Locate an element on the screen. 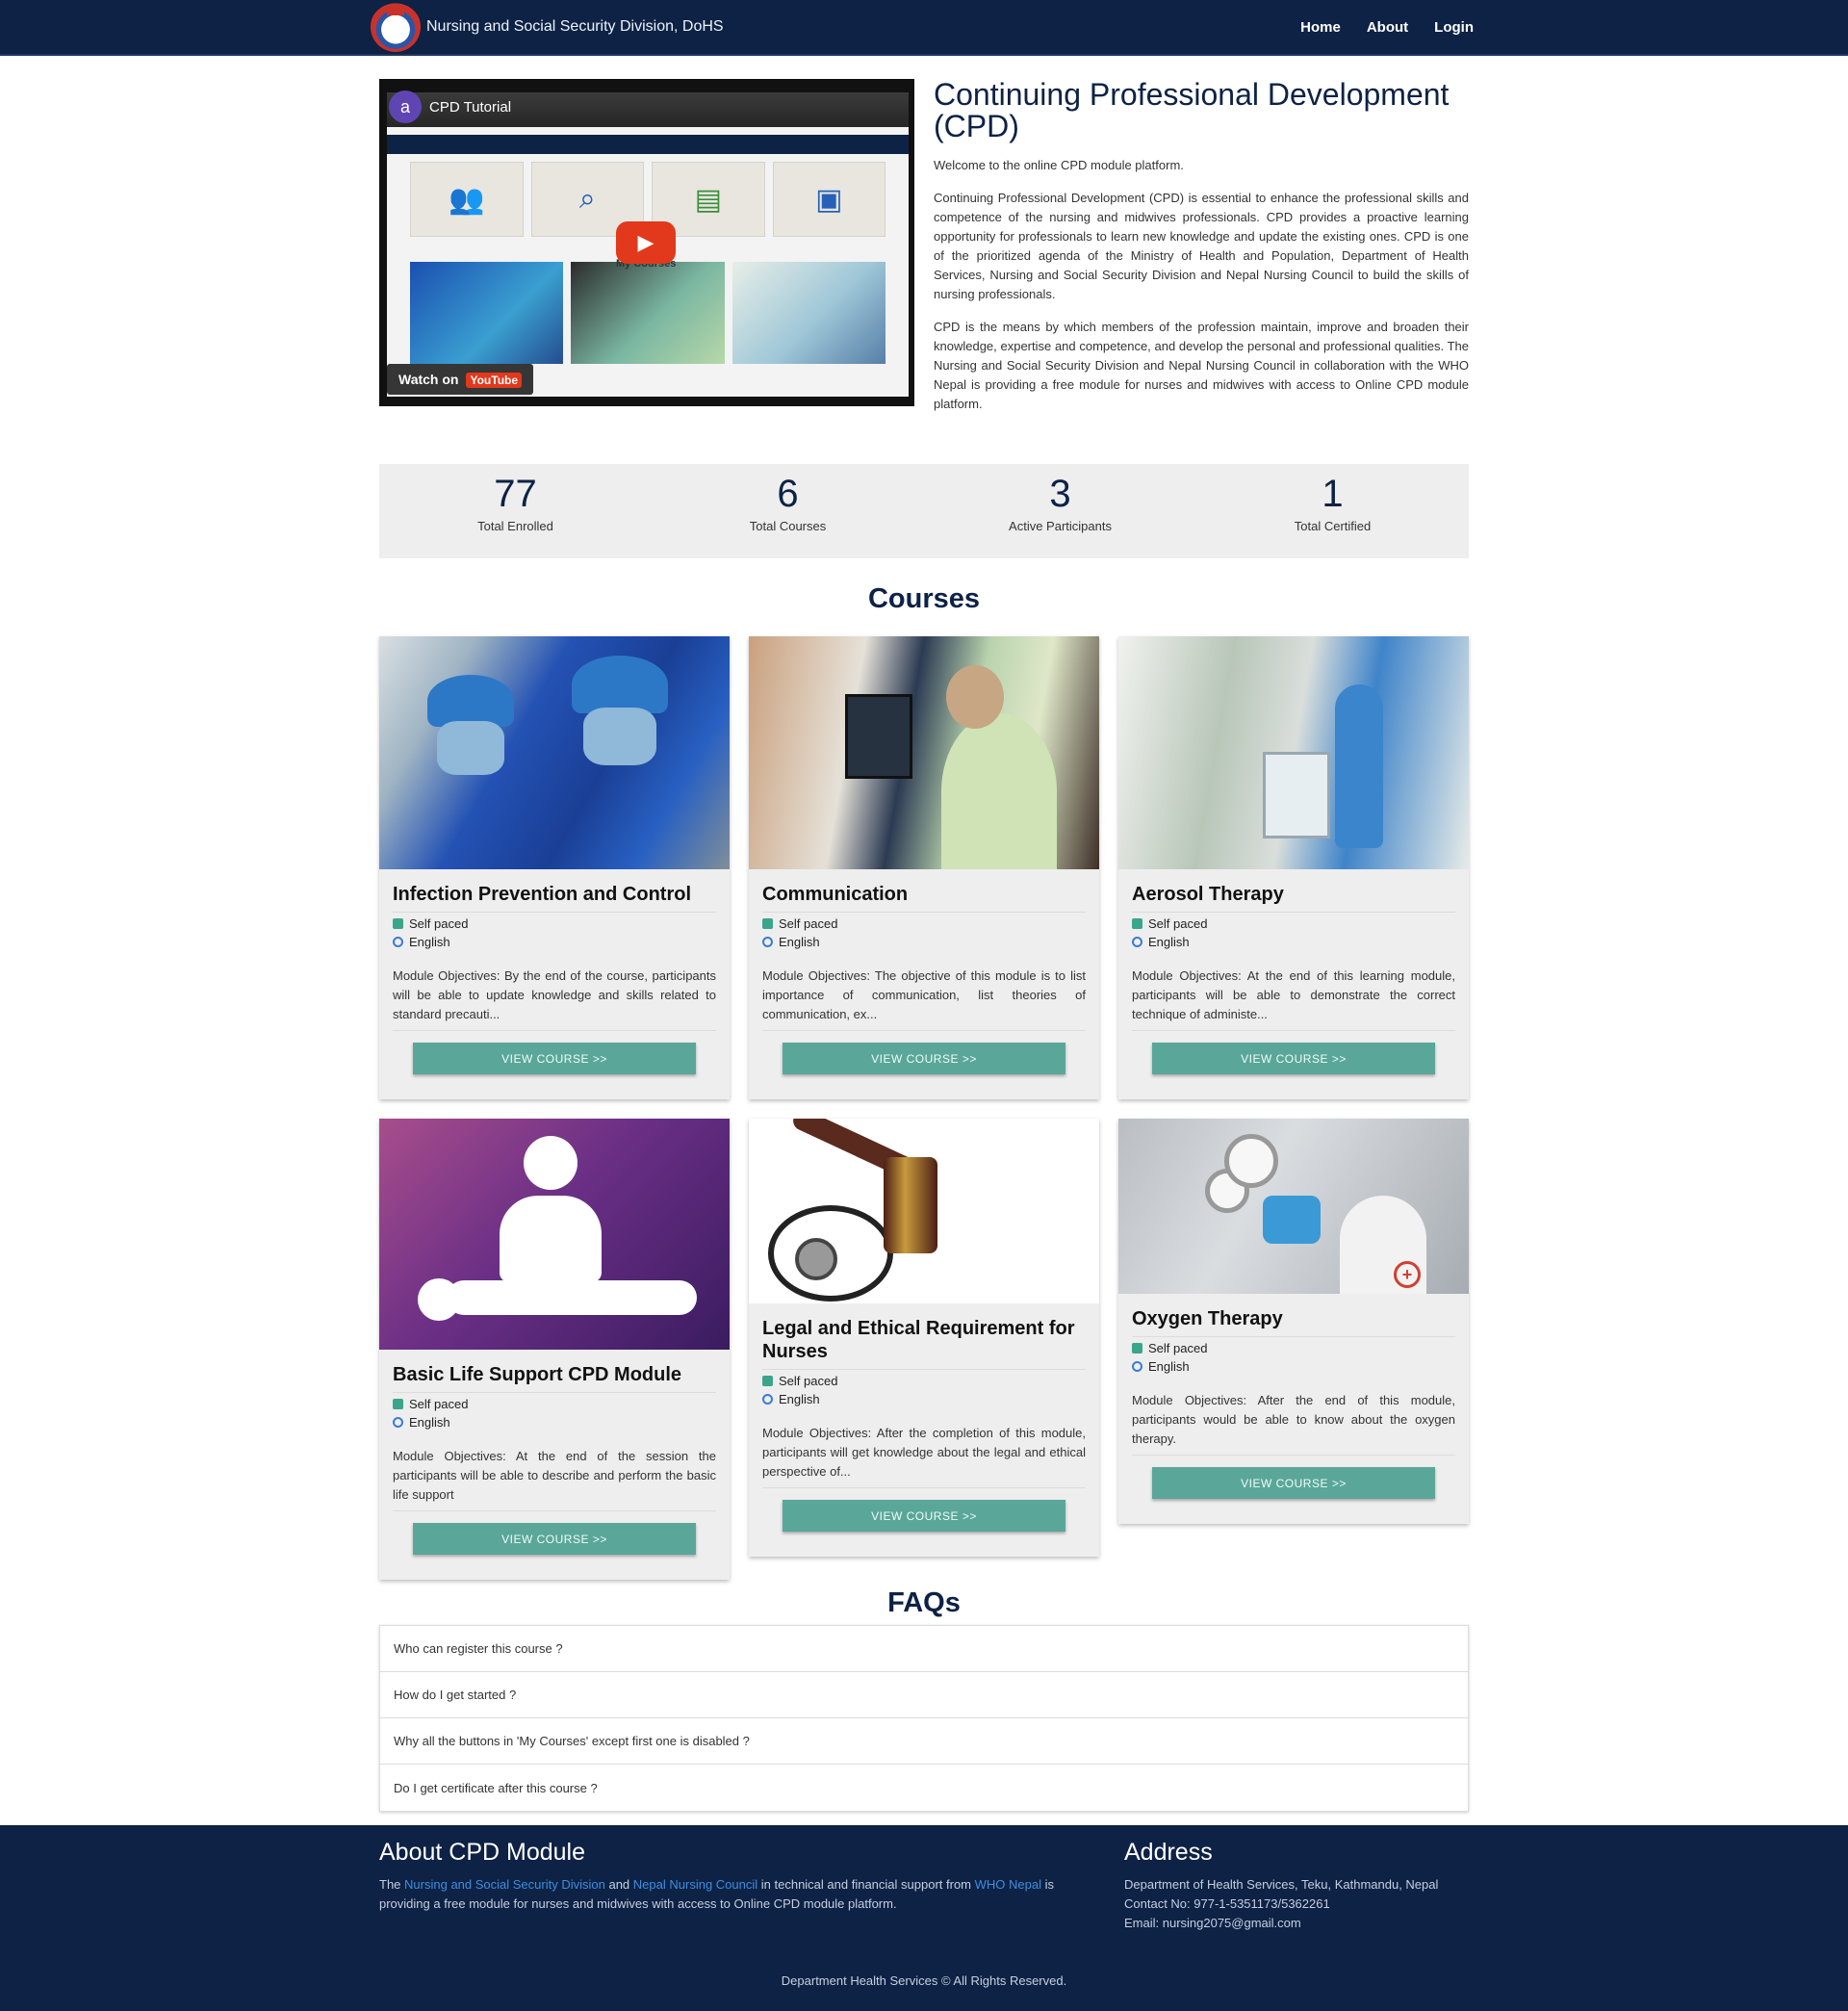  stat-total-enrolled: 77 Total Enrolled is located at coordinates (515, 503).